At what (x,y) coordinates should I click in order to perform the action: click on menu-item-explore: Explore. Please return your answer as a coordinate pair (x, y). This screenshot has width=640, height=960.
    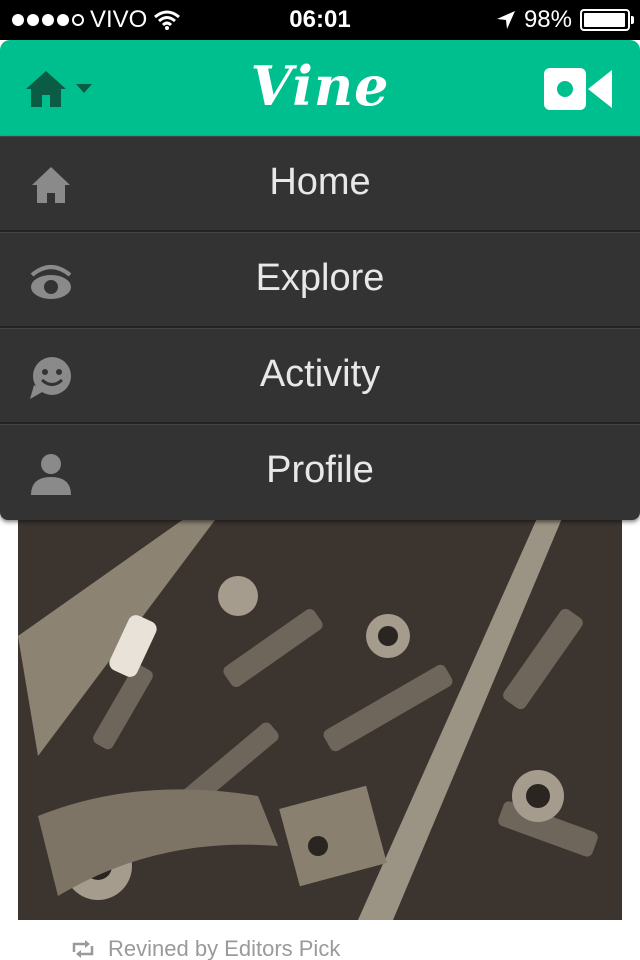
    Looking at the image, I should click on (320, 280).